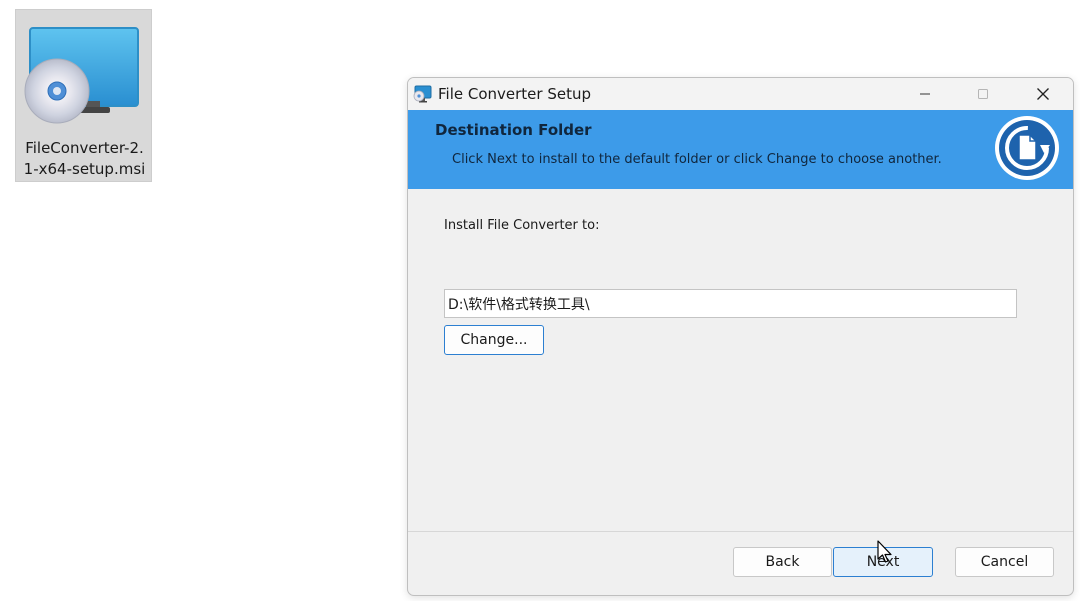  I want to click on desktop-file-icon: FileConverter-2. 1-x64-setup.msi, so click(83, 95).